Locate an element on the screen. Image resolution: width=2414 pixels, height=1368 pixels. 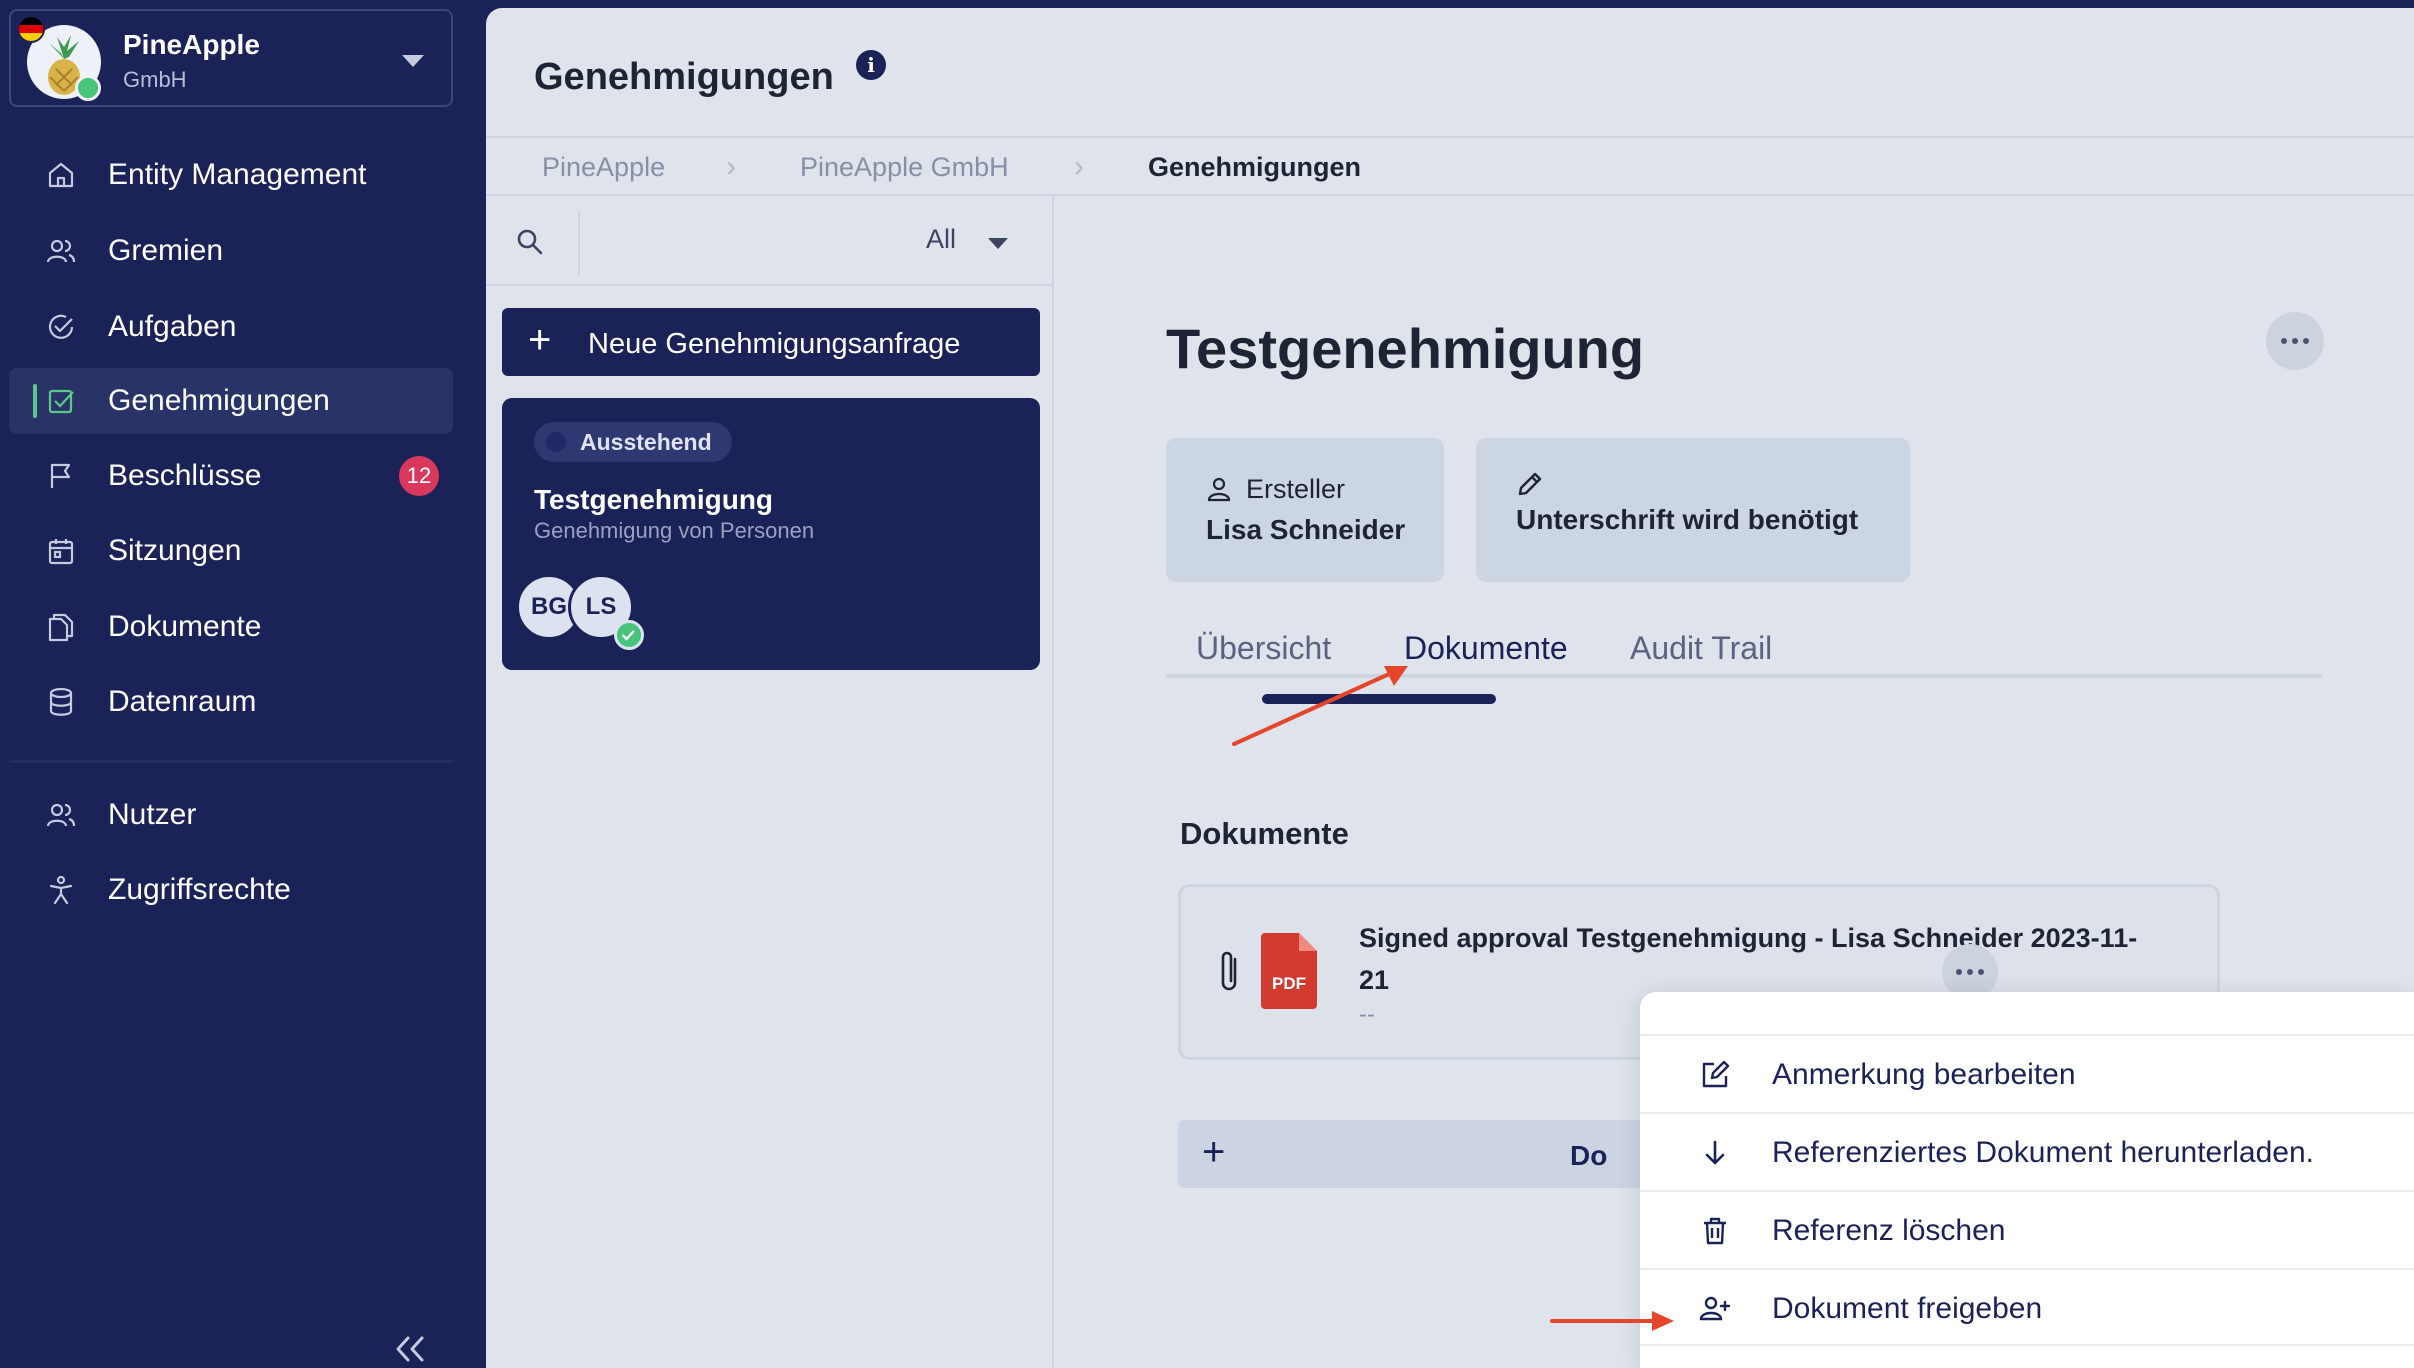
status-dot-icon is located at coordinates (556, 442).